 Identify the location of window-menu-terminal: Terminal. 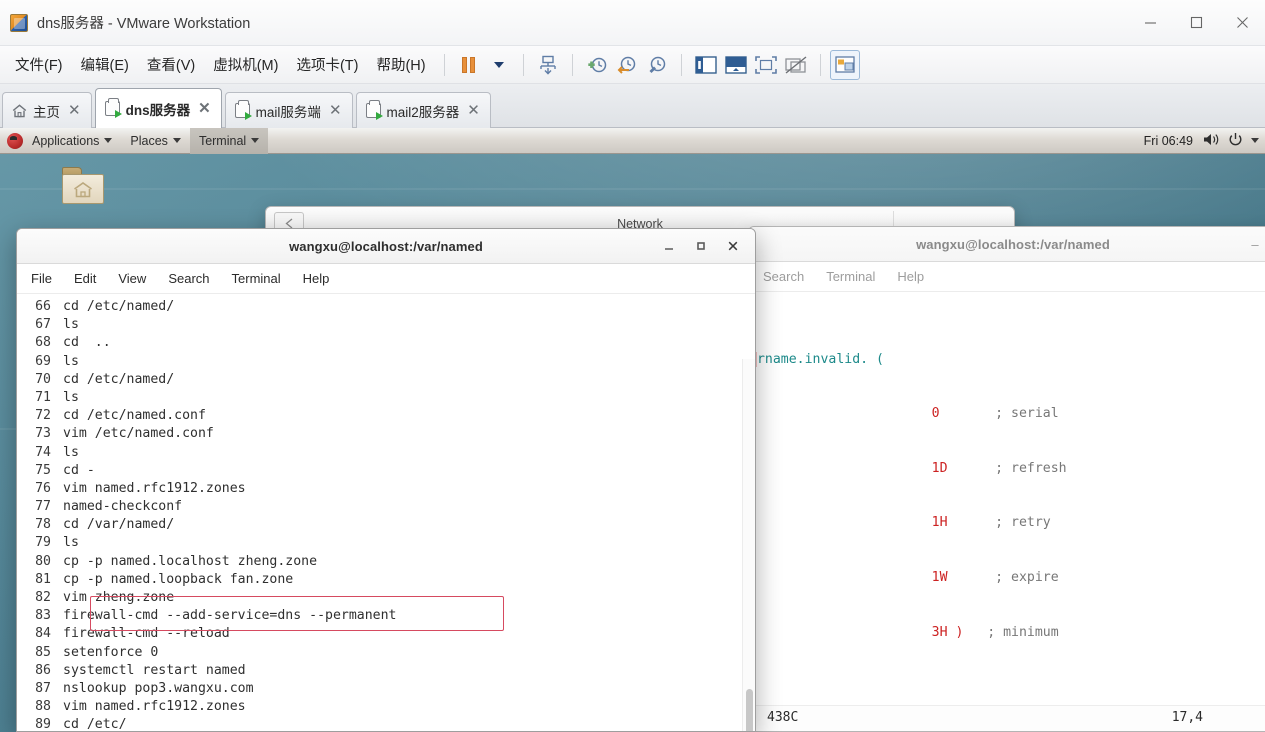
(229, 141).